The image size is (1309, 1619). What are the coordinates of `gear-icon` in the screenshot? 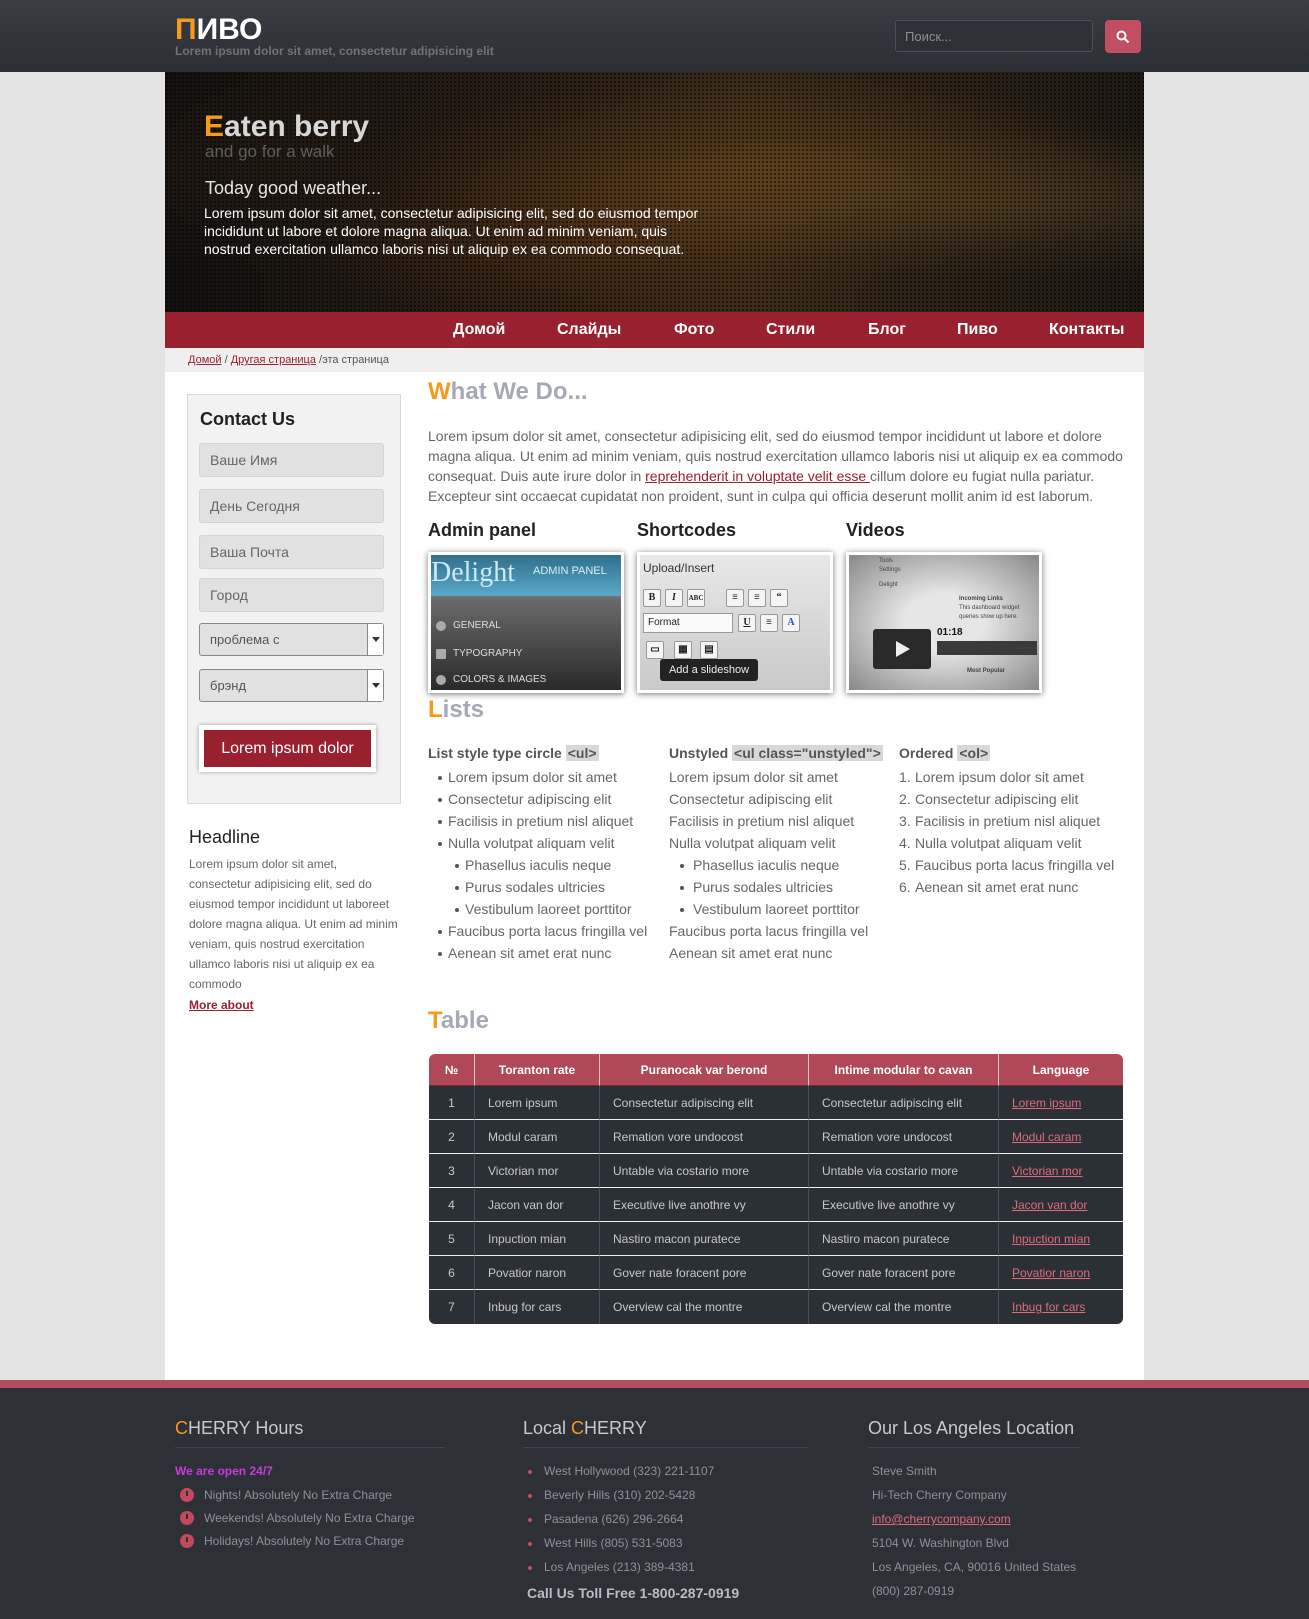 It's located at (441, 626).